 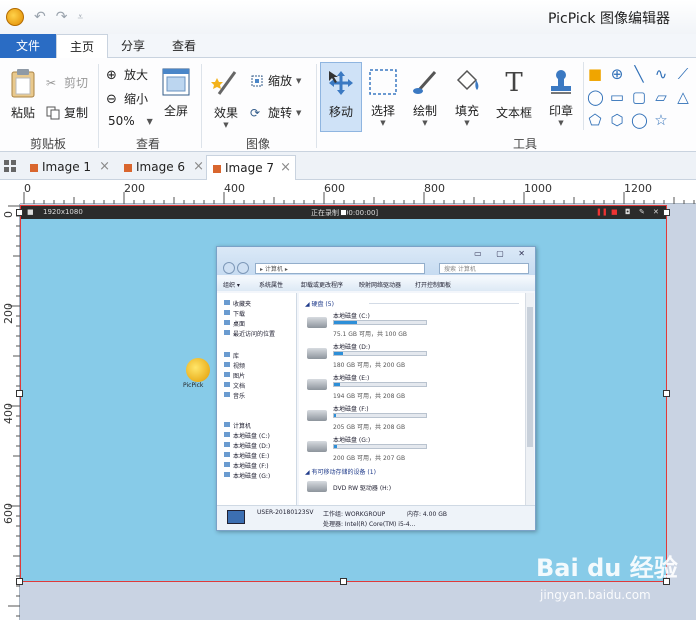 I want to click on zoom-in-icon: ⊕, so click(x=111, y=75).